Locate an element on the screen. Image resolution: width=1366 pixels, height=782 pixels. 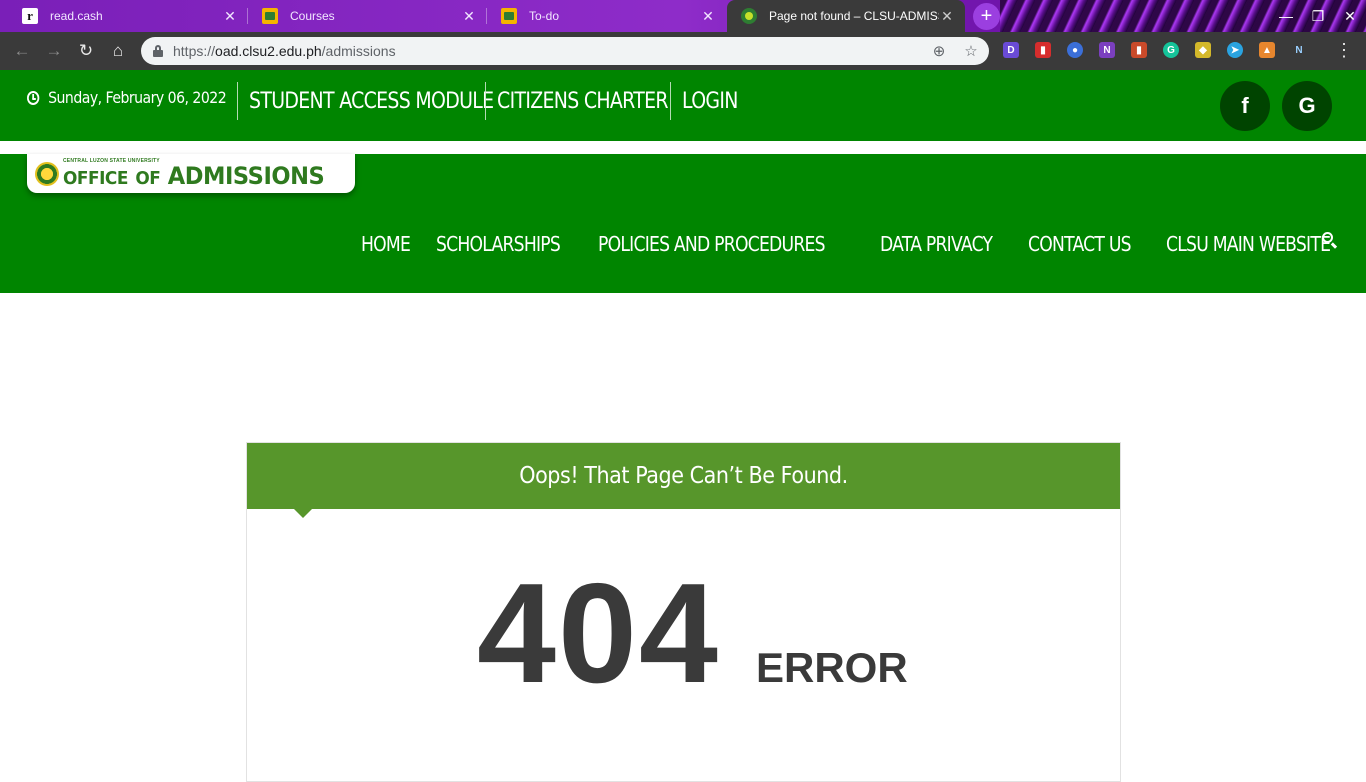
extension-firefox-icon: ● is located at coordinates (1075, 50).